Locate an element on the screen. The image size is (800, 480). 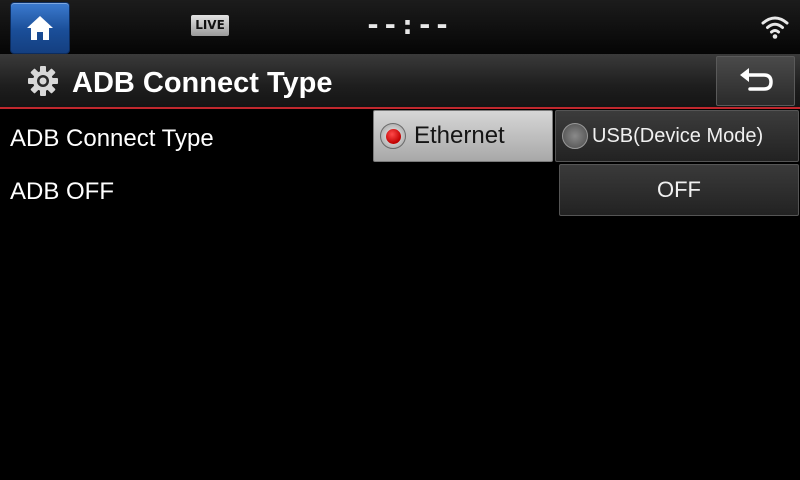
home-icon is located at coordinates (40, 28).